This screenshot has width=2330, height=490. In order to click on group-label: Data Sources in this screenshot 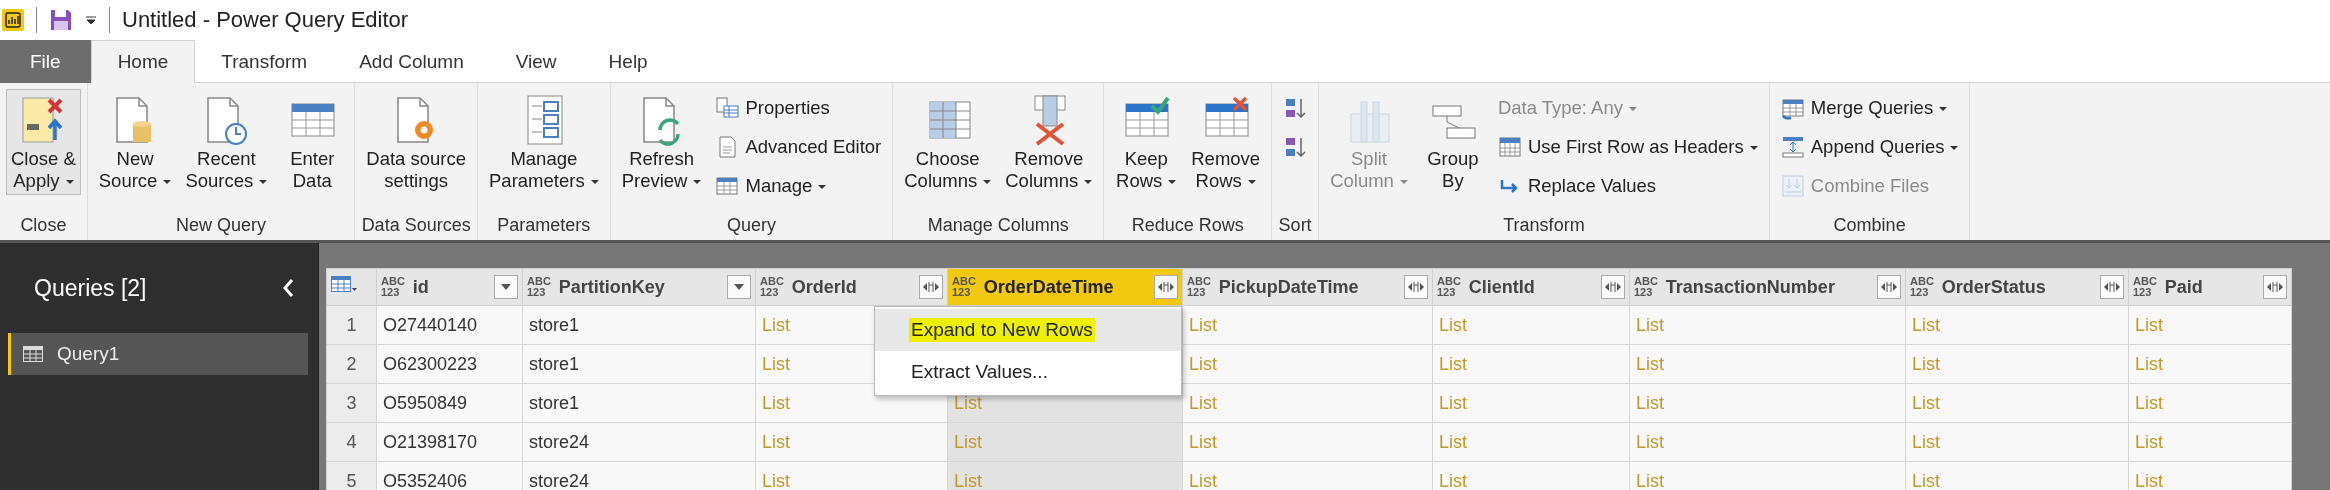, I will do `click(416, 225)`.